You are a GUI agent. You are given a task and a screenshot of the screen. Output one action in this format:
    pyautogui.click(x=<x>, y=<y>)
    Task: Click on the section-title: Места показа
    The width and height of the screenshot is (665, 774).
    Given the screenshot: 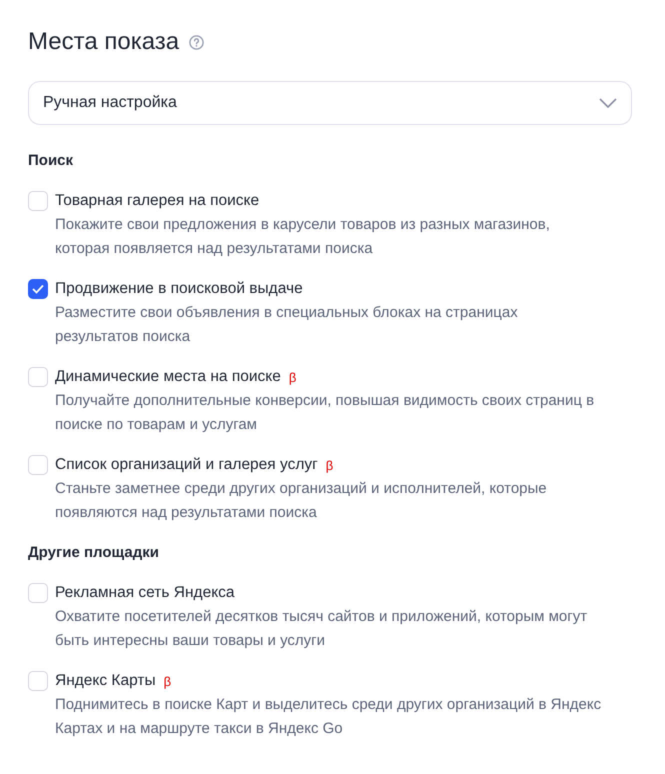 What is the action you would take?
    pyautogui.click(x=104, y=42)
    